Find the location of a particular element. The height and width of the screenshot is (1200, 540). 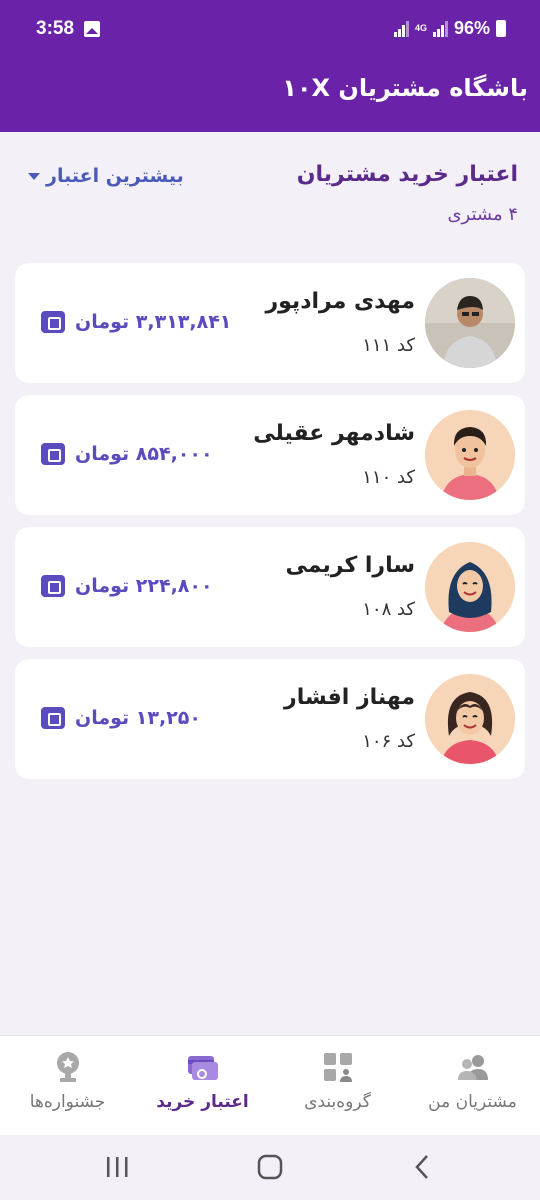

system-navigation-bar is located at coordinates (270, 1167).